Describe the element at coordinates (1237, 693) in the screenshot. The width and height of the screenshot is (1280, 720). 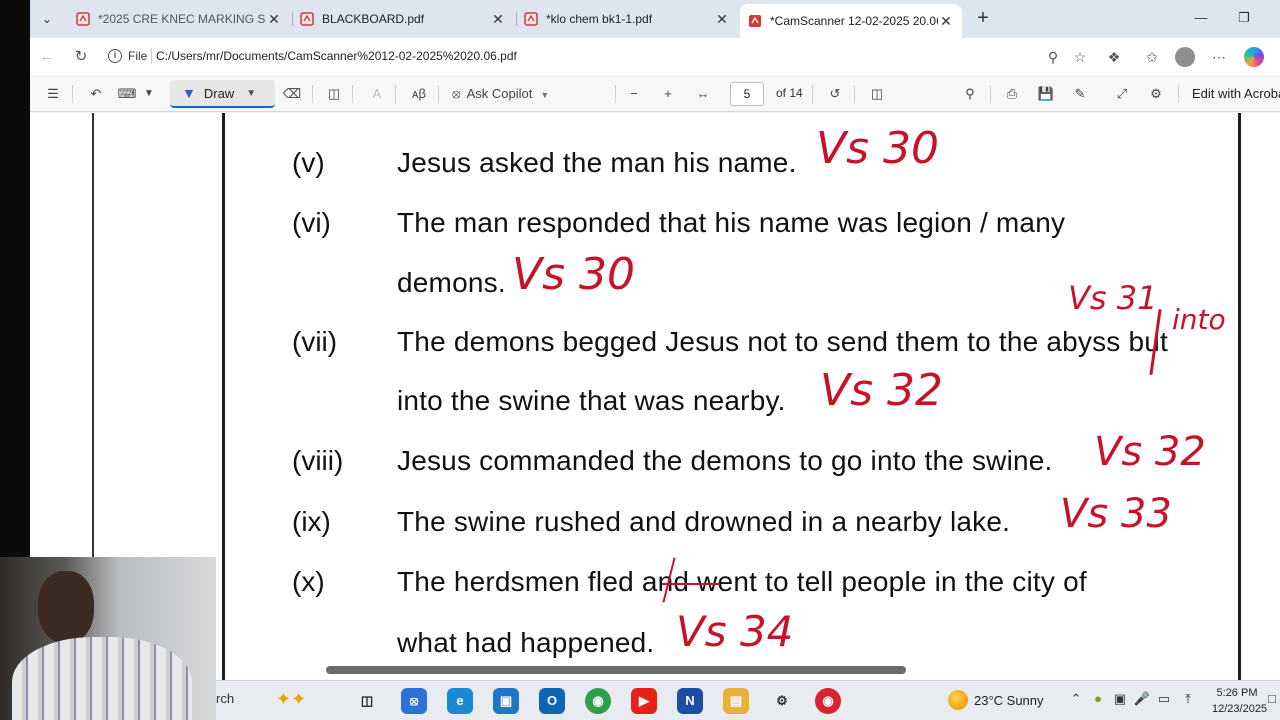
I see `clock-time: 5:26 PM` at that location.